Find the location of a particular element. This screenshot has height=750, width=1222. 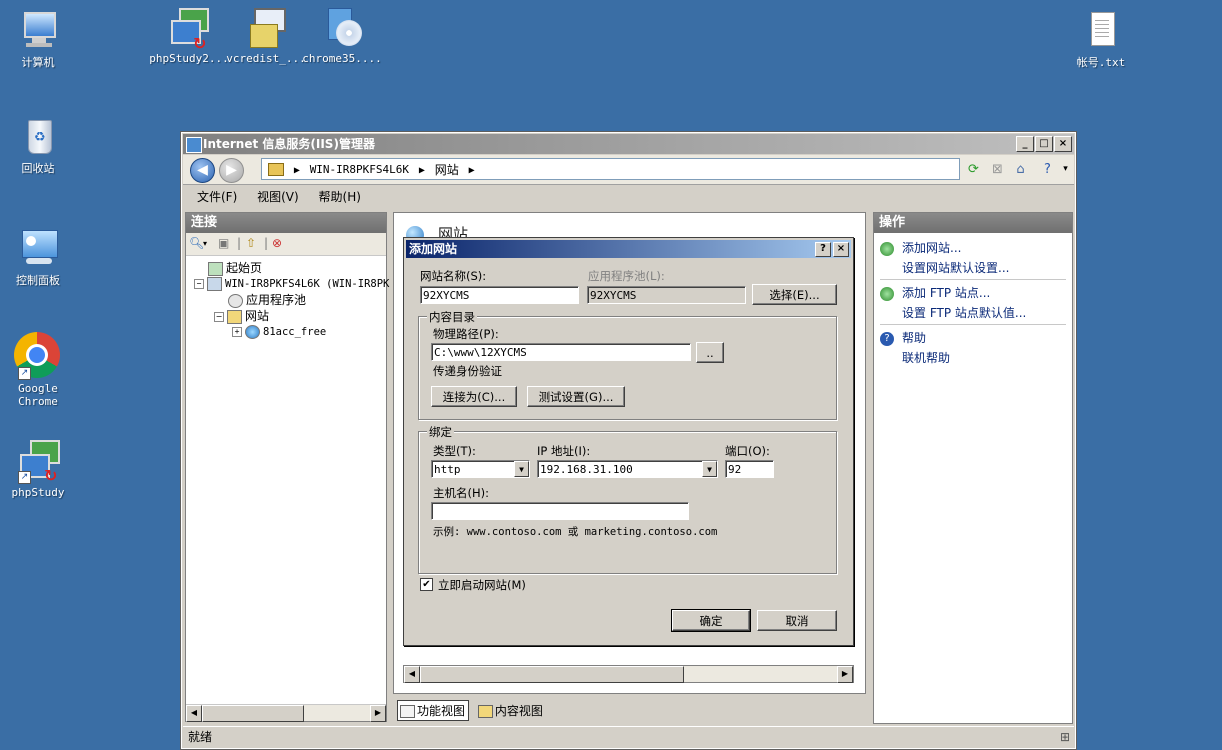

close-button: × is located at coordinates (1063, 144).